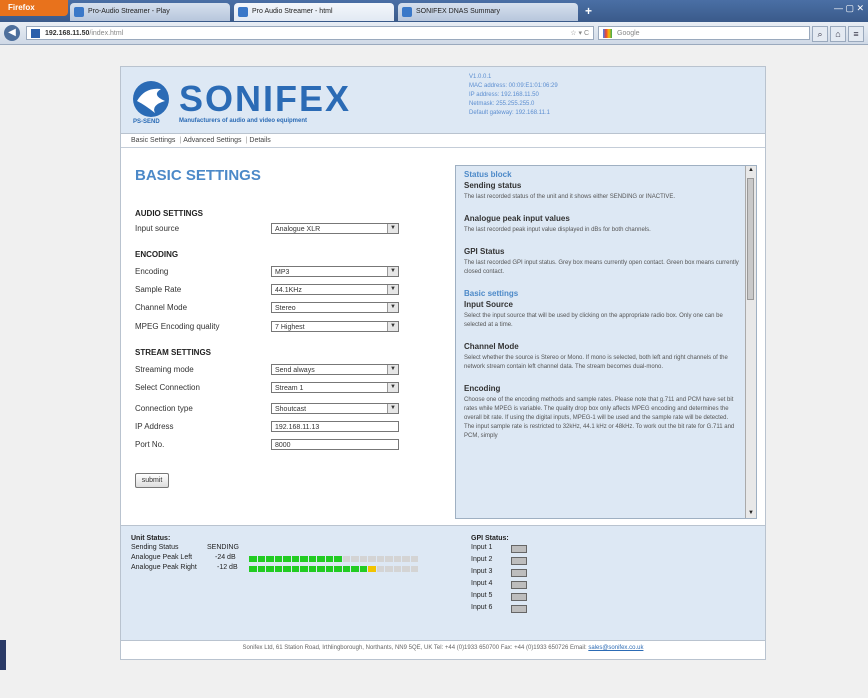  Describe the element at coordinates (34, 8) in the screenshot. I see `firefox-menu-button: Firefox` at that location.